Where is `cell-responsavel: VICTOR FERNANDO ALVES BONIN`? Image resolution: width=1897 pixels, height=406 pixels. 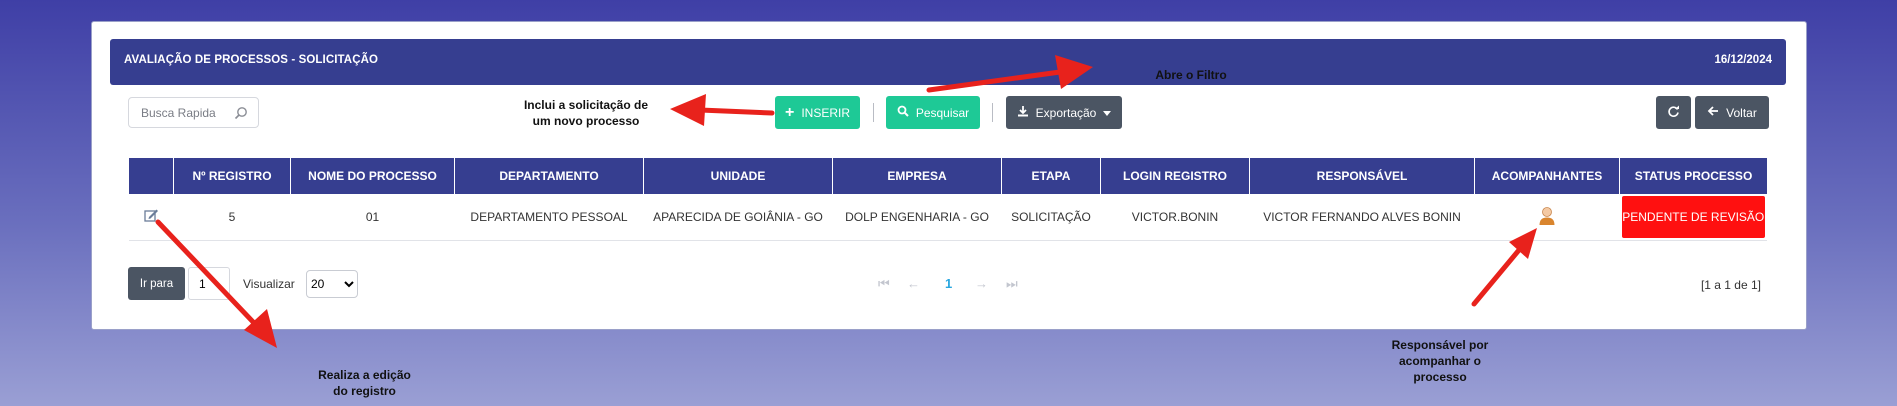
cell-responsavel: VICTOR FERNANDO ALVES BONIN is located at coordinates (1362, 217).